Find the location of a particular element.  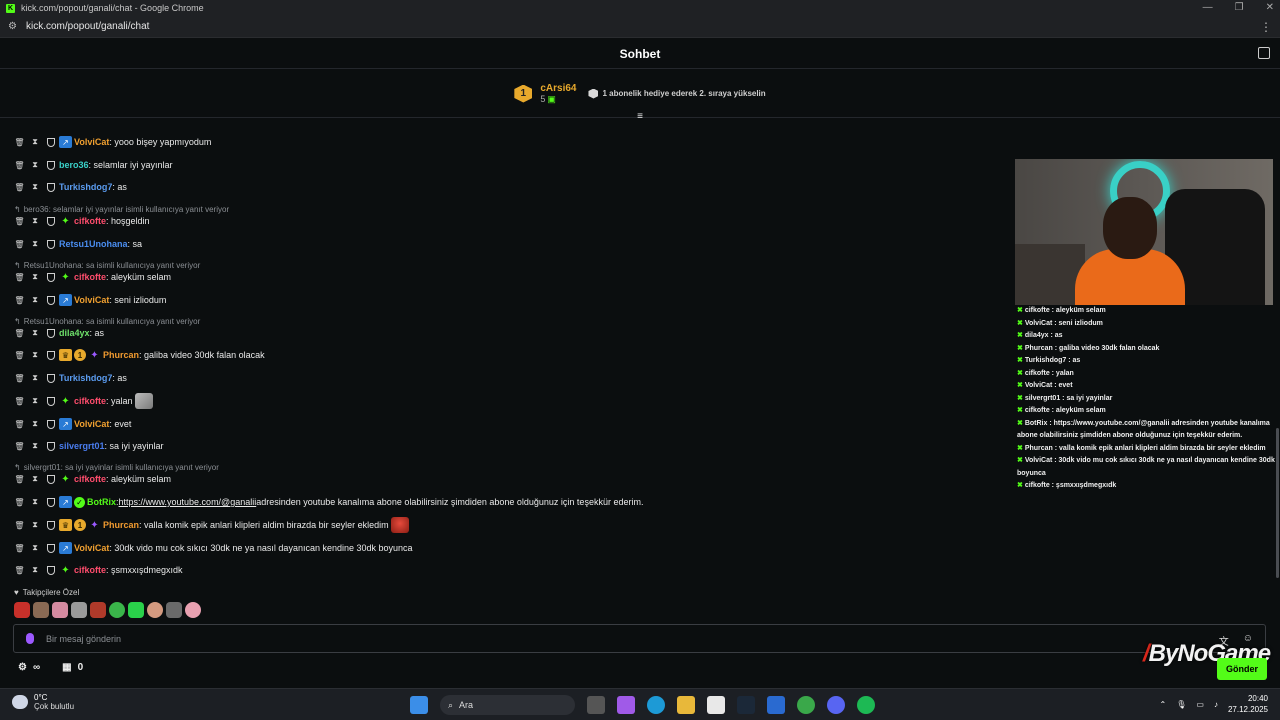

chat-message: 🗑 ⧗ ↗ VolviCat: seni izliodum is located at coordinates (90, 300).